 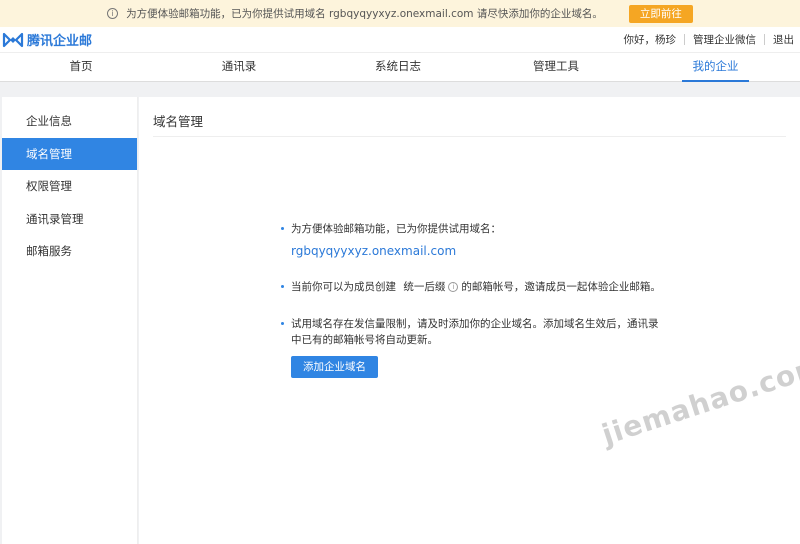 What do you see at coordinates (561, 287) in the screenshot?
I see `tip-create-accounts-text-end: 的邮箱帐号，邀请成员一起体验企业邮箱。` at bounding box center [561, 287].